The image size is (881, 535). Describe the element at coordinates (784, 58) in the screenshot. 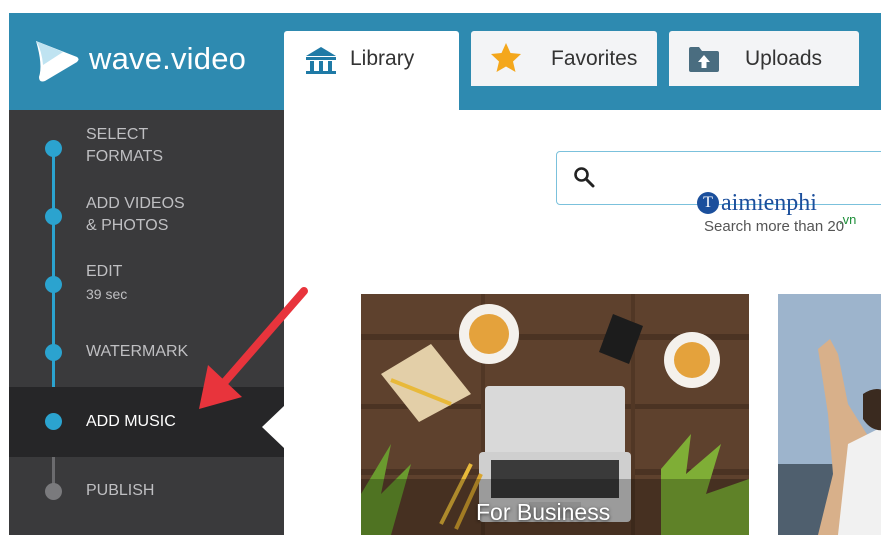

I see `tab-label: Uploads` at that location.